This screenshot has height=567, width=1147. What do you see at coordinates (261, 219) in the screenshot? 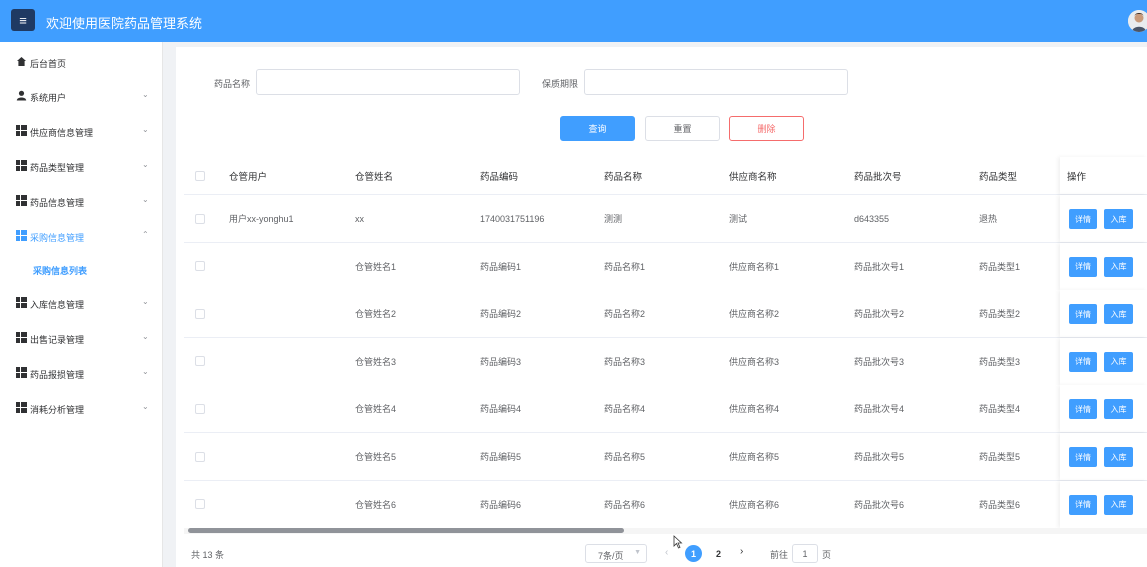
I see `table-cell: 用户xx-yonghu1` at bounding box center [261, 219].